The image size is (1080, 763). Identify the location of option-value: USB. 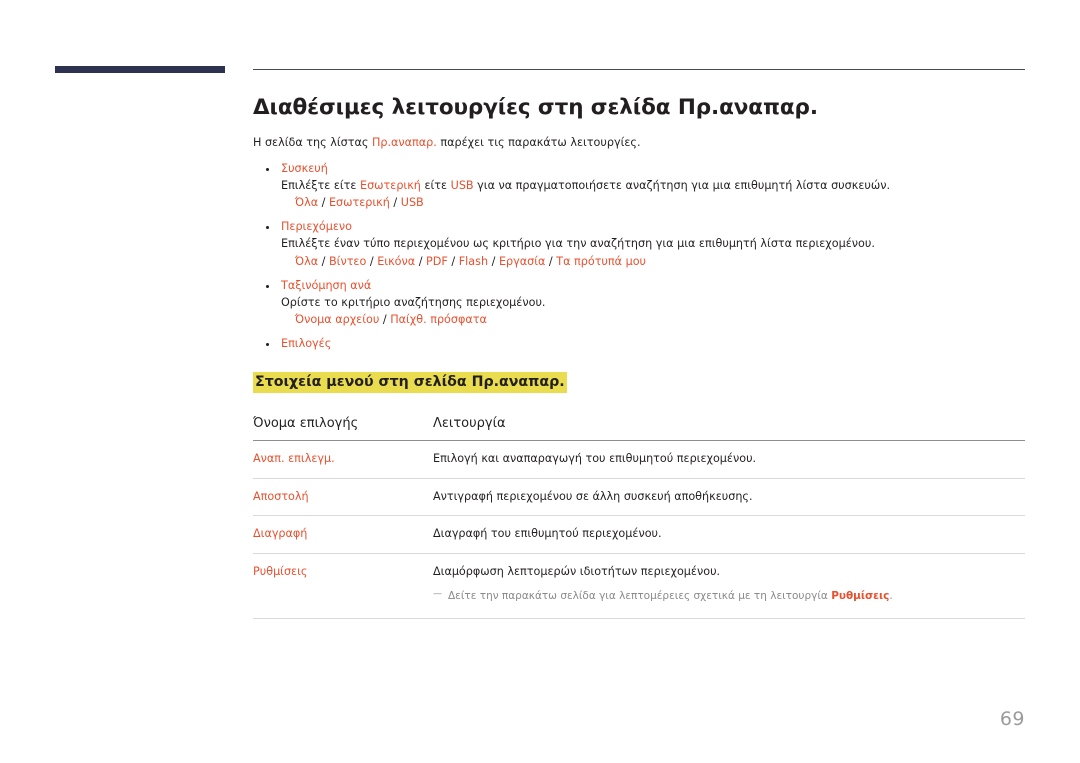
(412, 203).